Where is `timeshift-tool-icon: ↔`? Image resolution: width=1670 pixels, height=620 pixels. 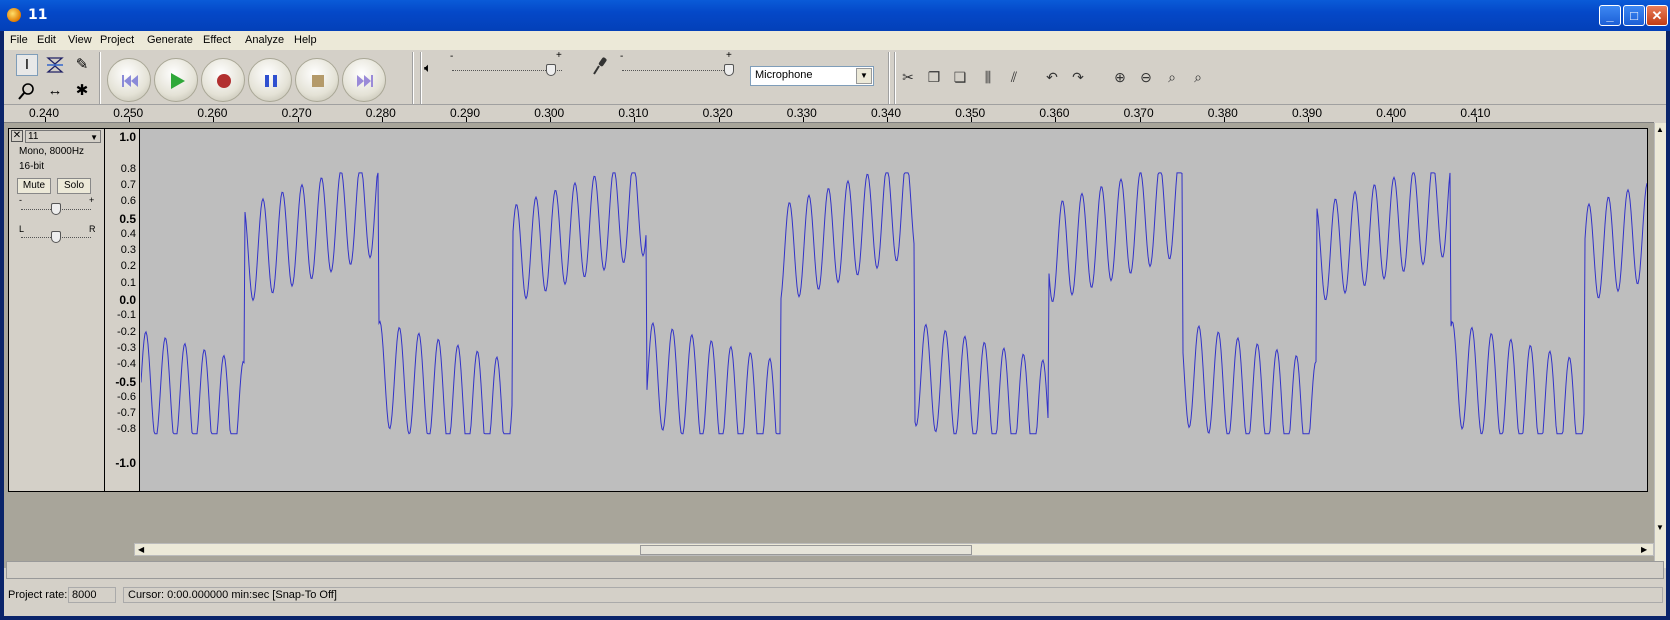
timeshift-tool-icon: ↔ is located at coordinates (55, 91).